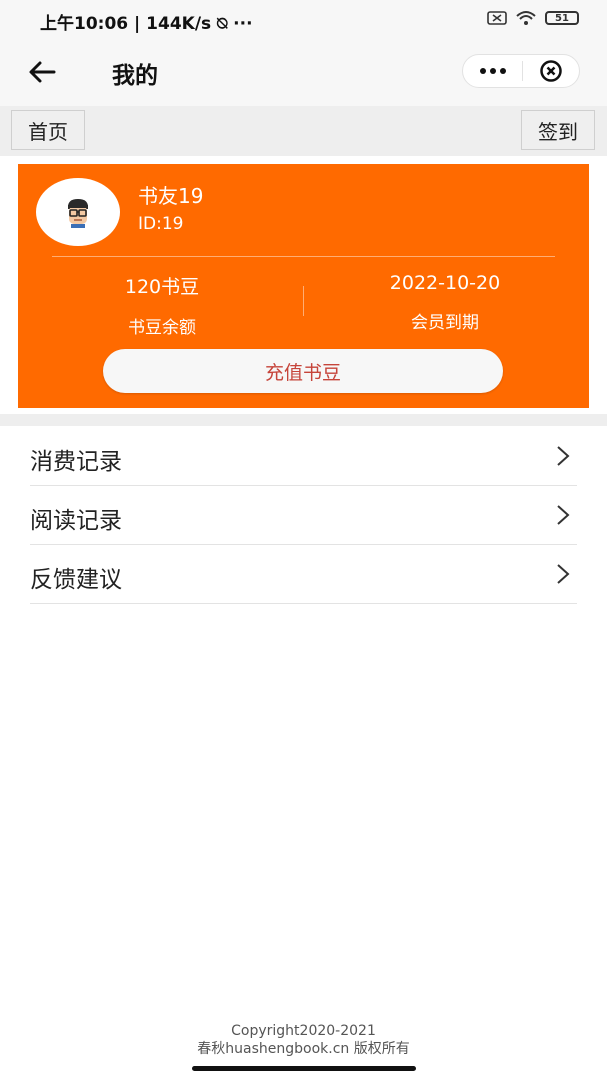  I want to click on sim-icon, so click(497, 18).